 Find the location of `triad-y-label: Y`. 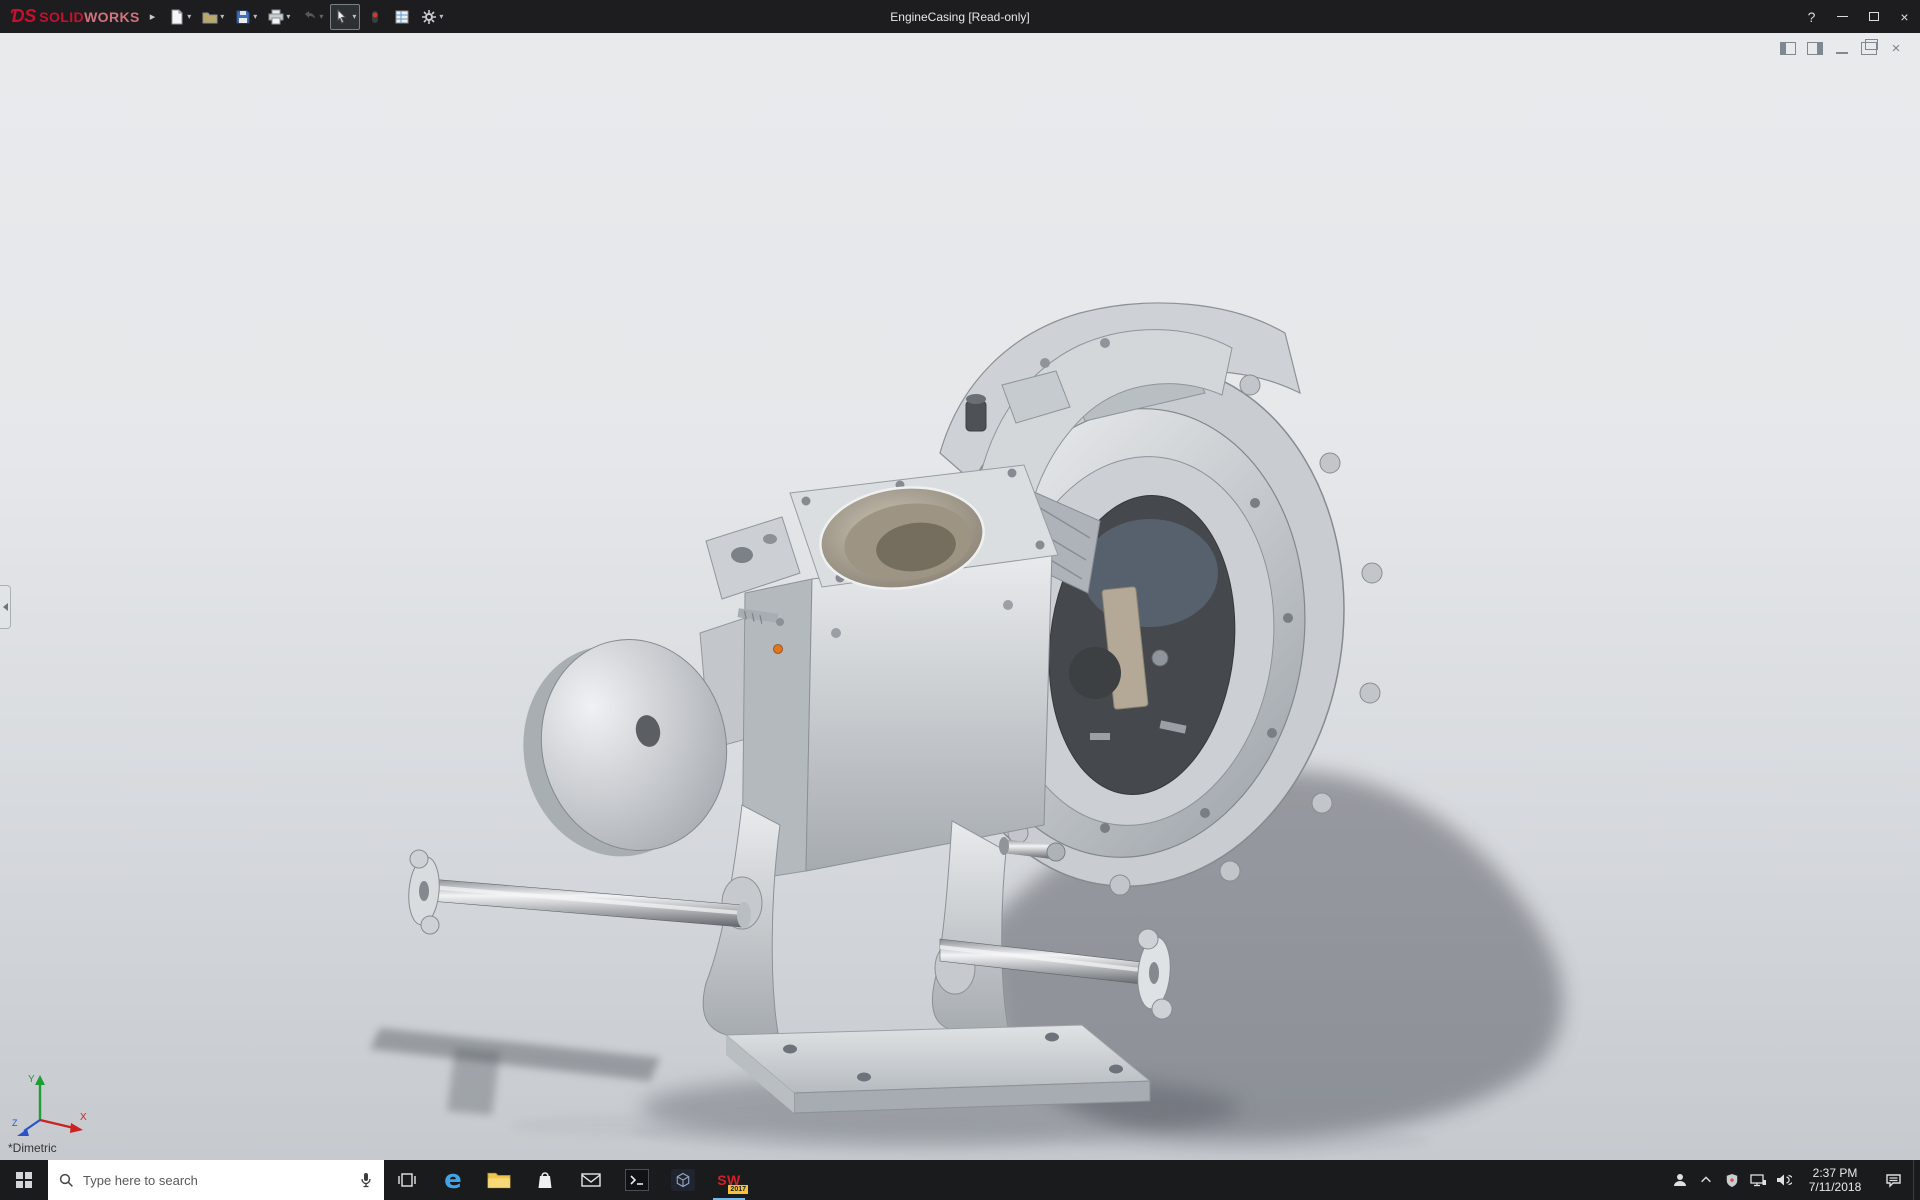

triad-y-label: Y is located at coordinates (31, 1079).